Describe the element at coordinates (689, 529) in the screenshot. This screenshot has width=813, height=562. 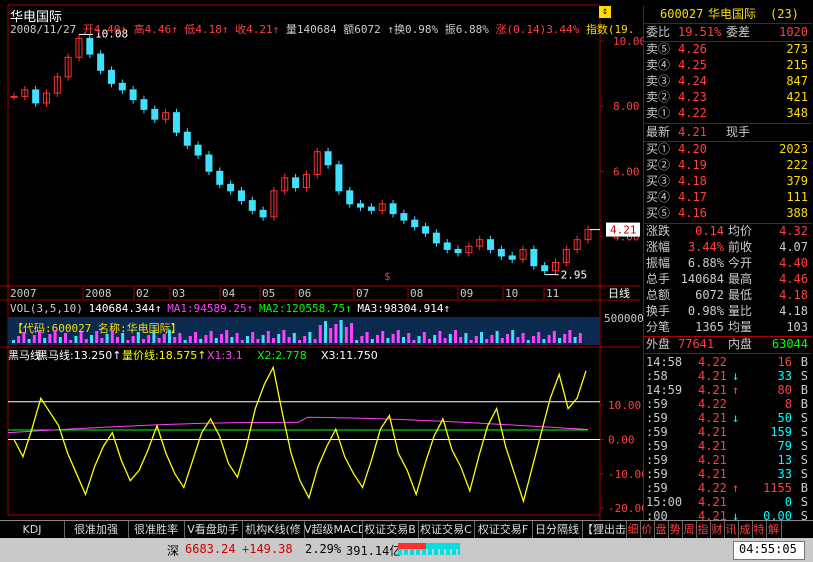
I see `tab-15: 周` at that location.